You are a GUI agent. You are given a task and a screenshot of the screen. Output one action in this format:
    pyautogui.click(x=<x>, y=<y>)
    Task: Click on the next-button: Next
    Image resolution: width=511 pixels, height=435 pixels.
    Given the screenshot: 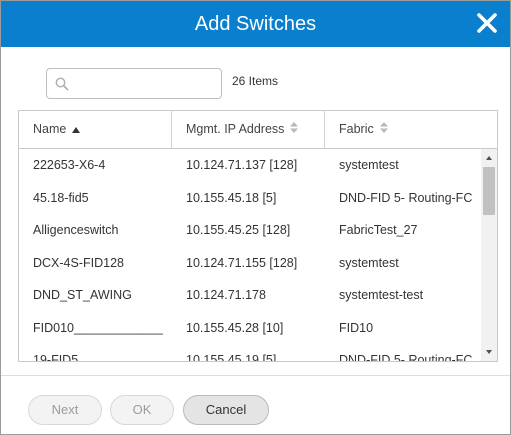 What is the action you would take?
    pyautogui.click(x=65, y=410)
    